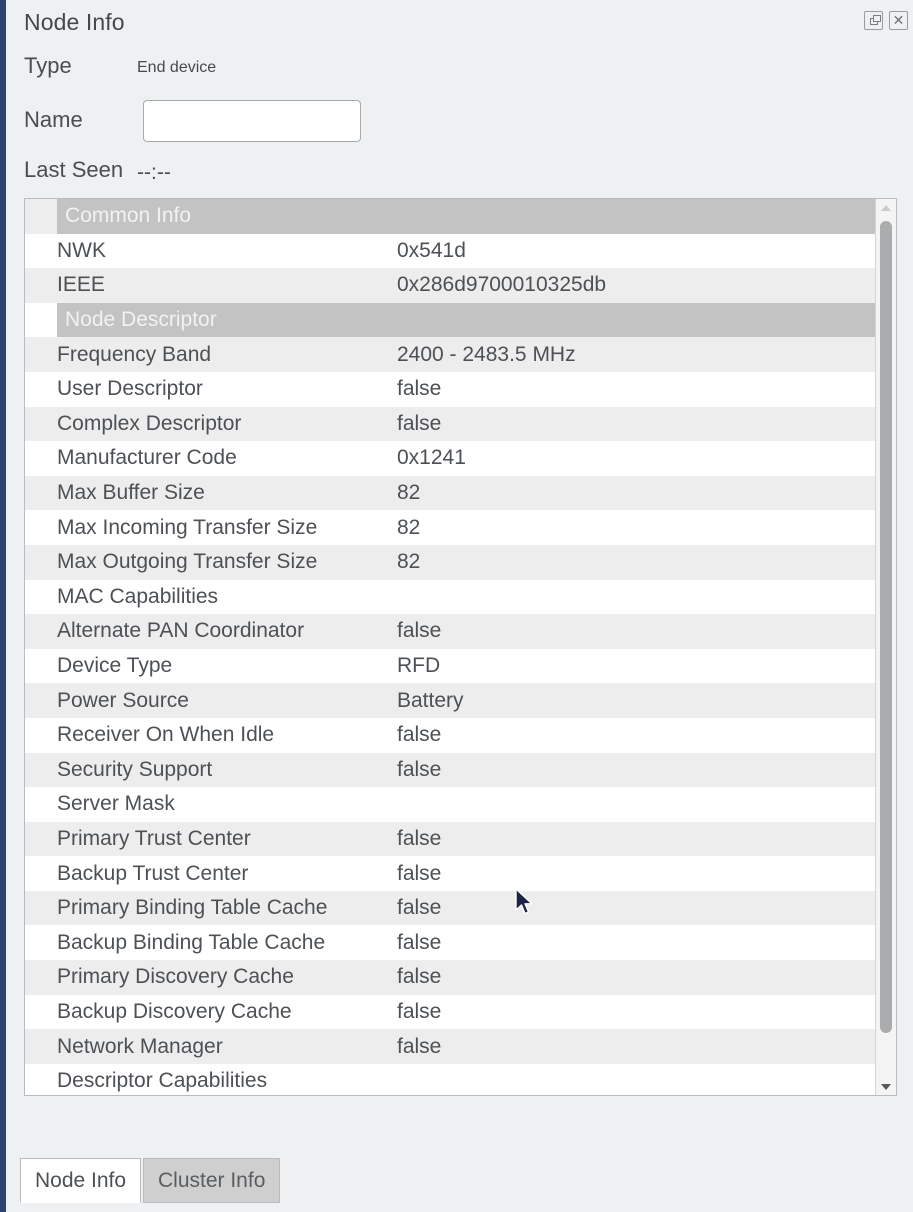 Image resolution: width=913 pixels, height=1212 pixels. I want to click on row-key: Backup Binding Table Cache, so click(191, 942).